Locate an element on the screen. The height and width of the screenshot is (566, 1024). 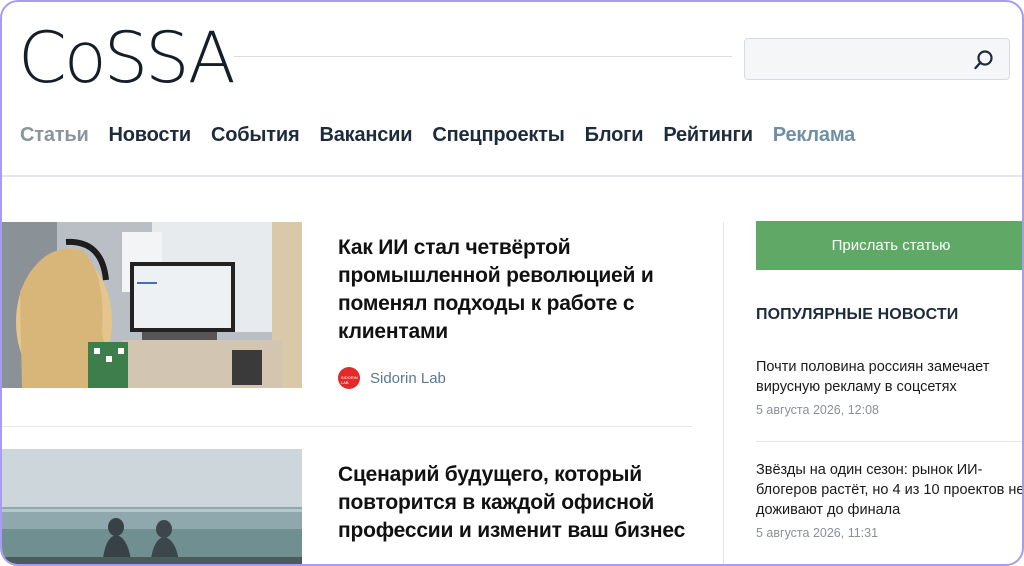
office-photo is located at coordinates (152, 305).